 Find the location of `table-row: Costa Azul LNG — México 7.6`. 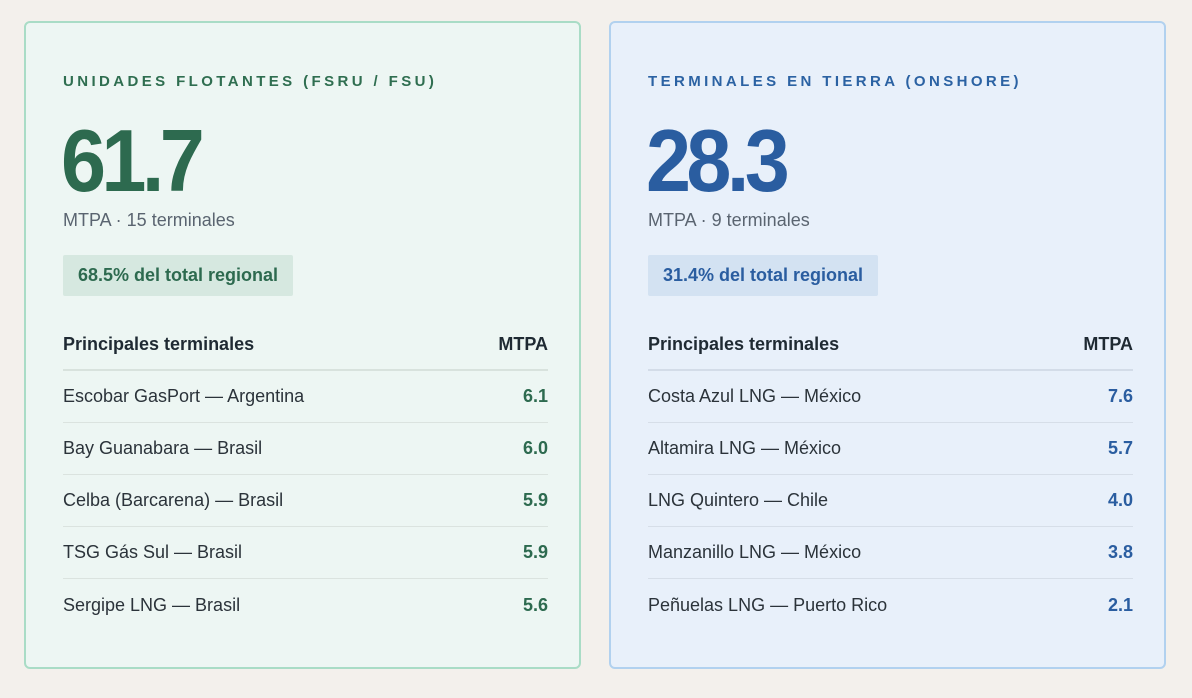

table-row: Costa Azul LNG — México 7.6 is located at coordinates (890, 397).